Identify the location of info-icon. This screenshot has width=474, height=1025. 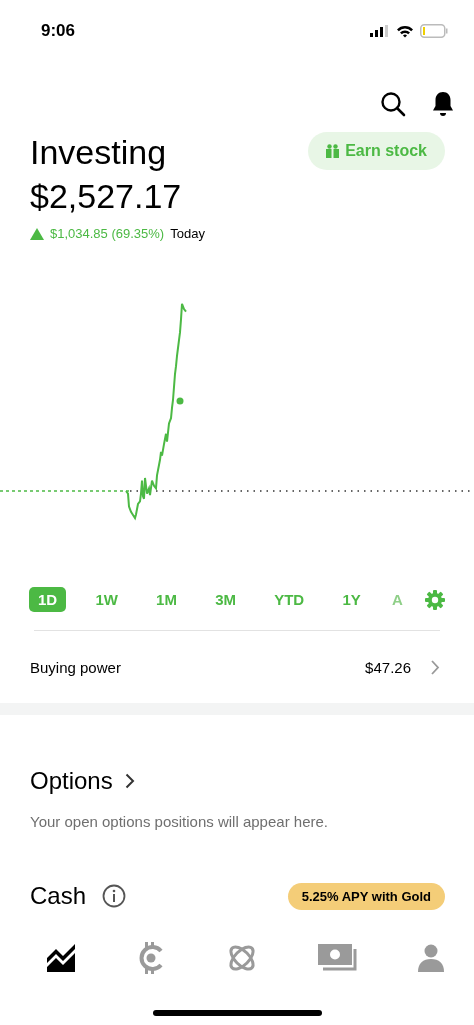
(114, 896).